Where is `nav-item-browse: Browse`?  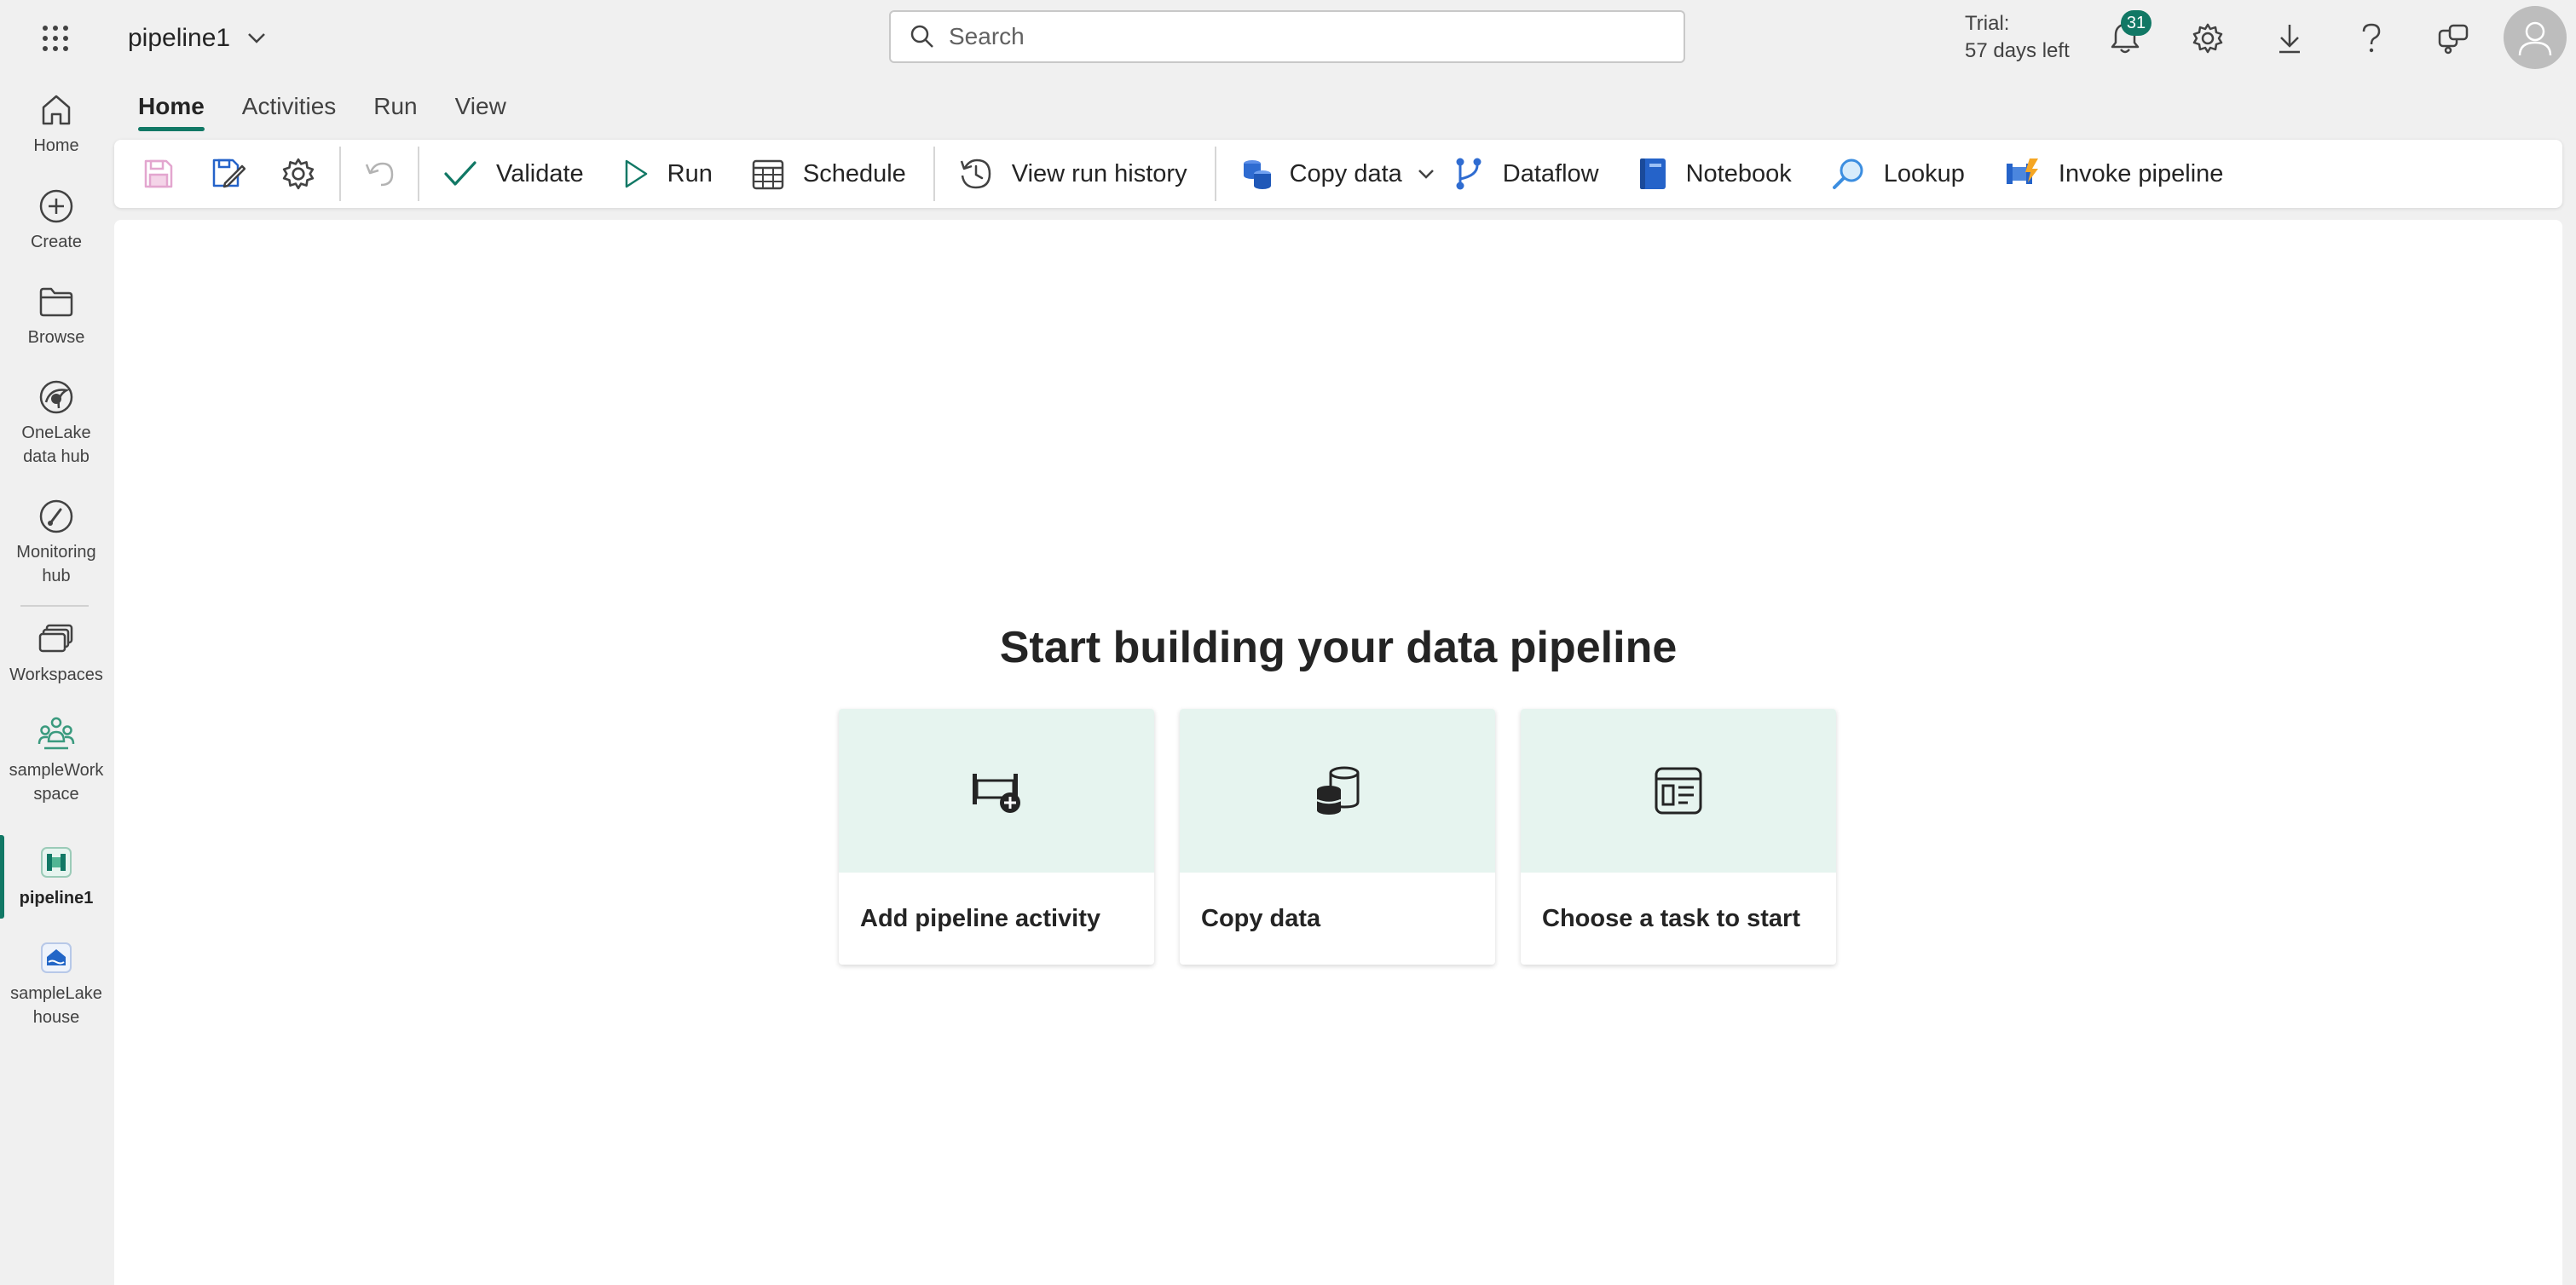 nav-item-browse: Browse is located at coordinates (56, 315).